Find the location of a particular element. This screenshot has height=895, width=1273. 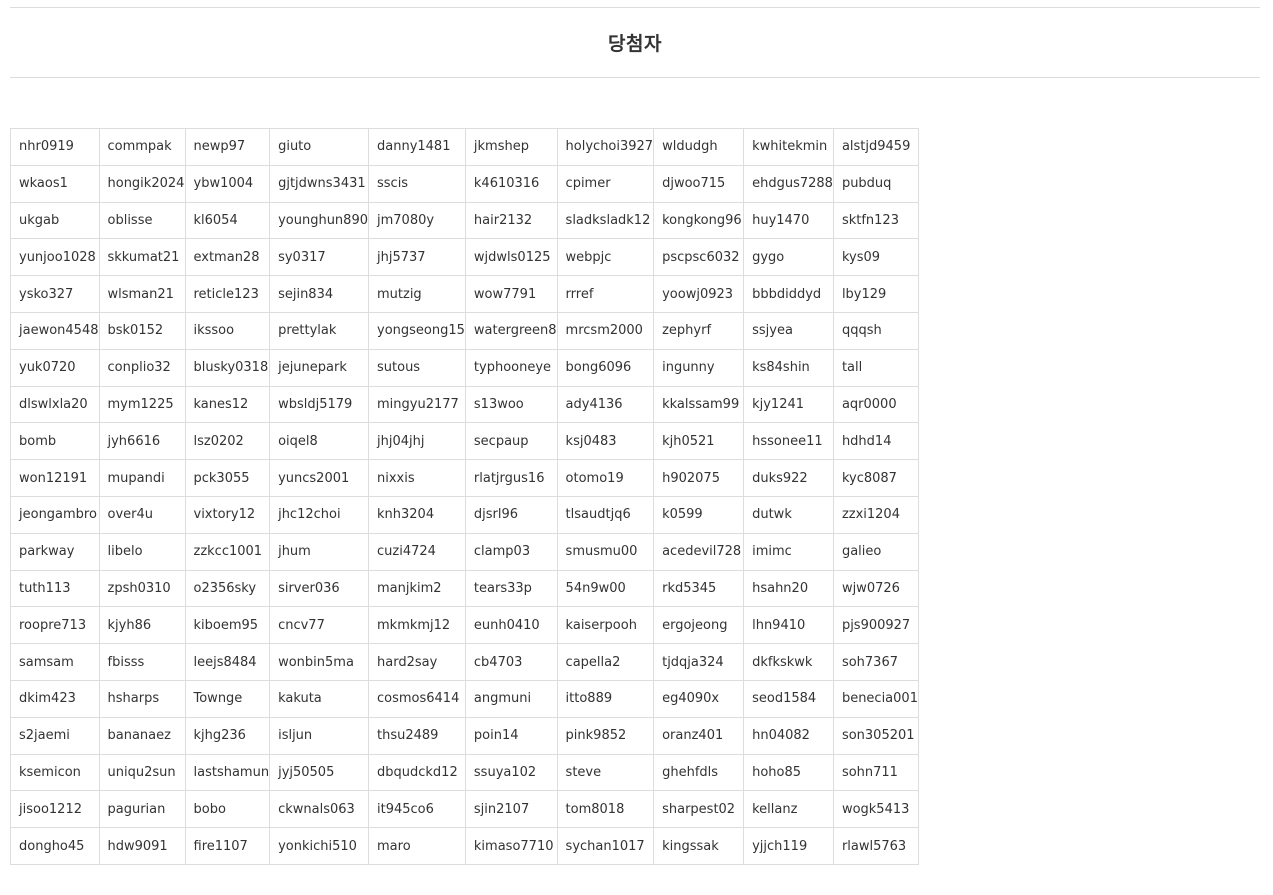

winner-id-cell: kiboem95 is located at coordinates (227, 625).